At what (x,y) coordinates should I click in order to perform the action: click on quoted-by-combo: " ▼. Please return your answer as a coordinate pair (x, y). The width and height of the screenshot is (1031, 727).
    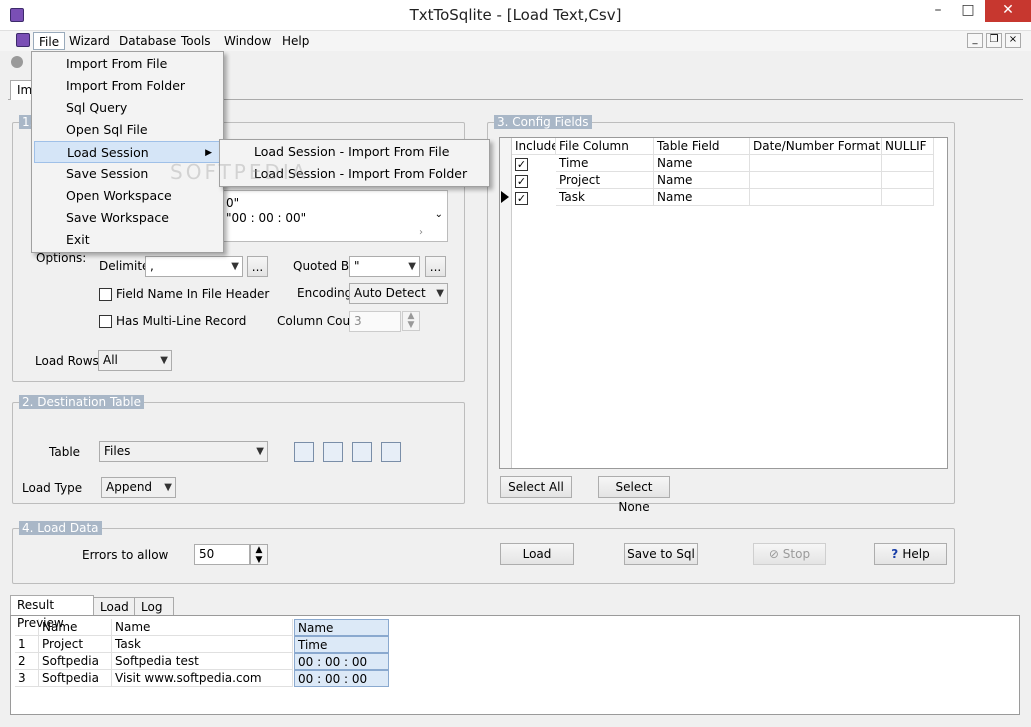
    Looking at the image, I should click on (384, 266).